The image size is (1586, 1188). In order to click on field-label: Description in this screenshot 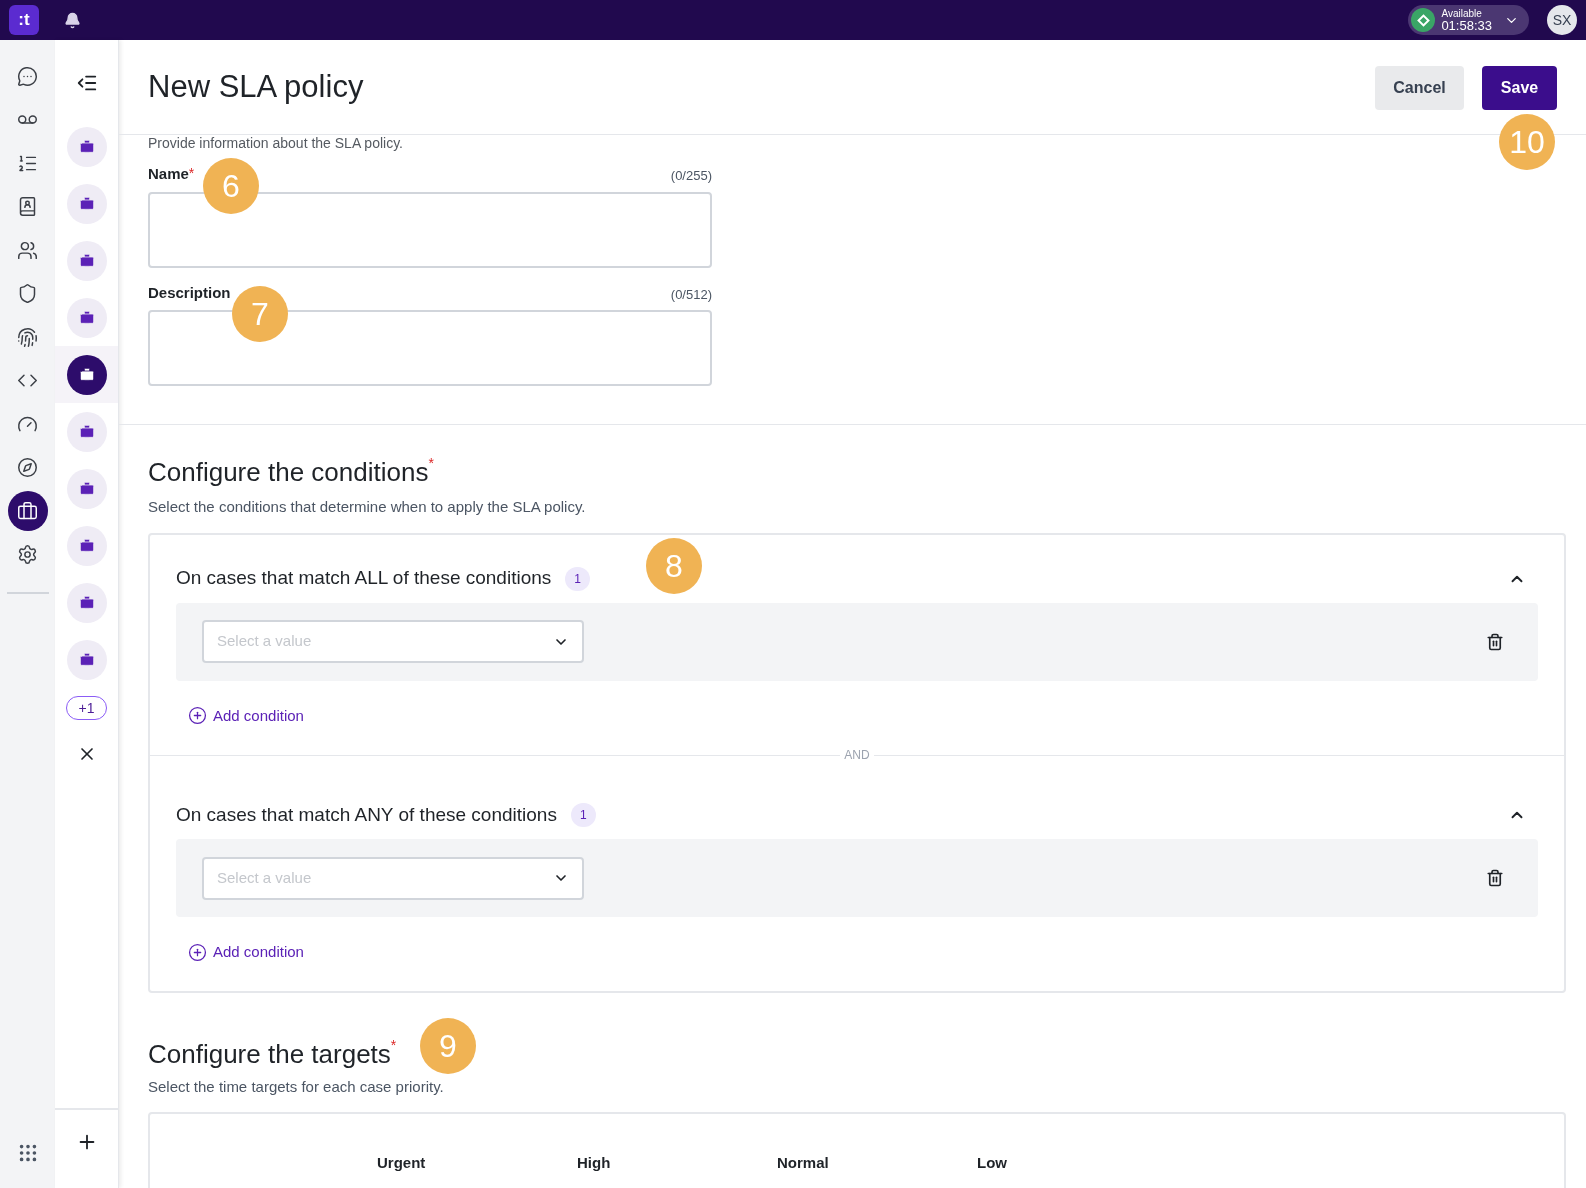, I will do `click(189, 292)`.